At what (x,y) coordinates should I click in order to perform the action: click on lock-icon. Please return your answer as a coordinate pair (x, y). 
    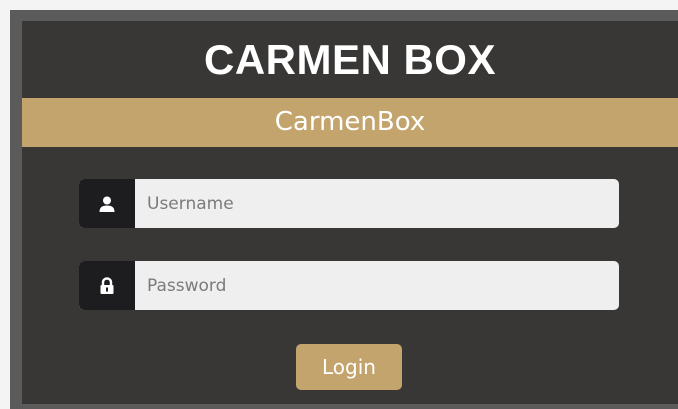
    Looking at the image, I should click on (107, 285).